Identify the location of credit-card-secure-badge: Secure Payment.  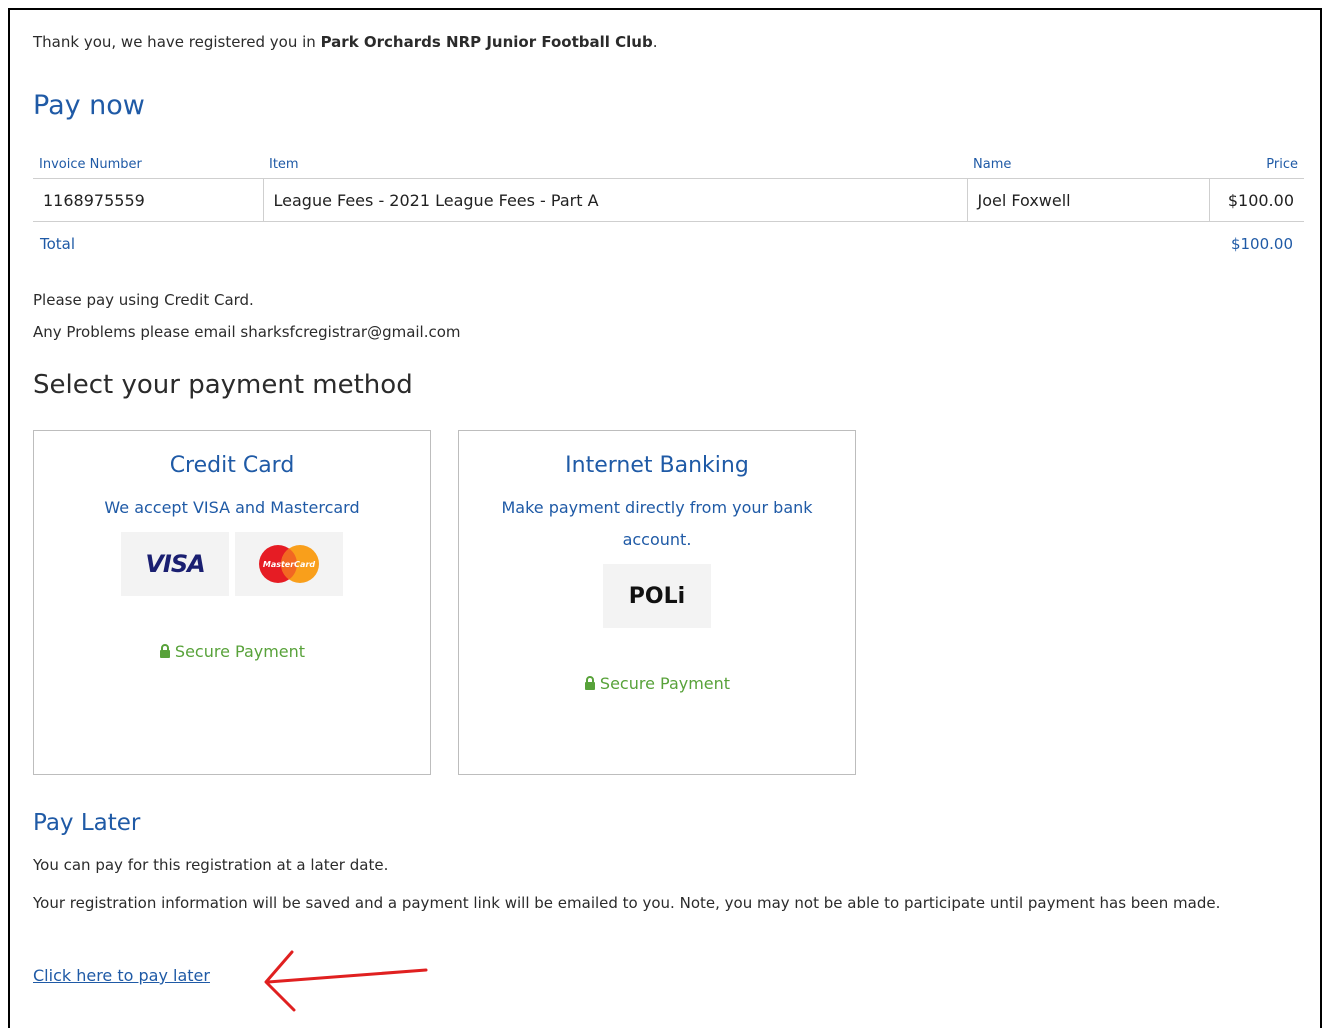
(232, 651).